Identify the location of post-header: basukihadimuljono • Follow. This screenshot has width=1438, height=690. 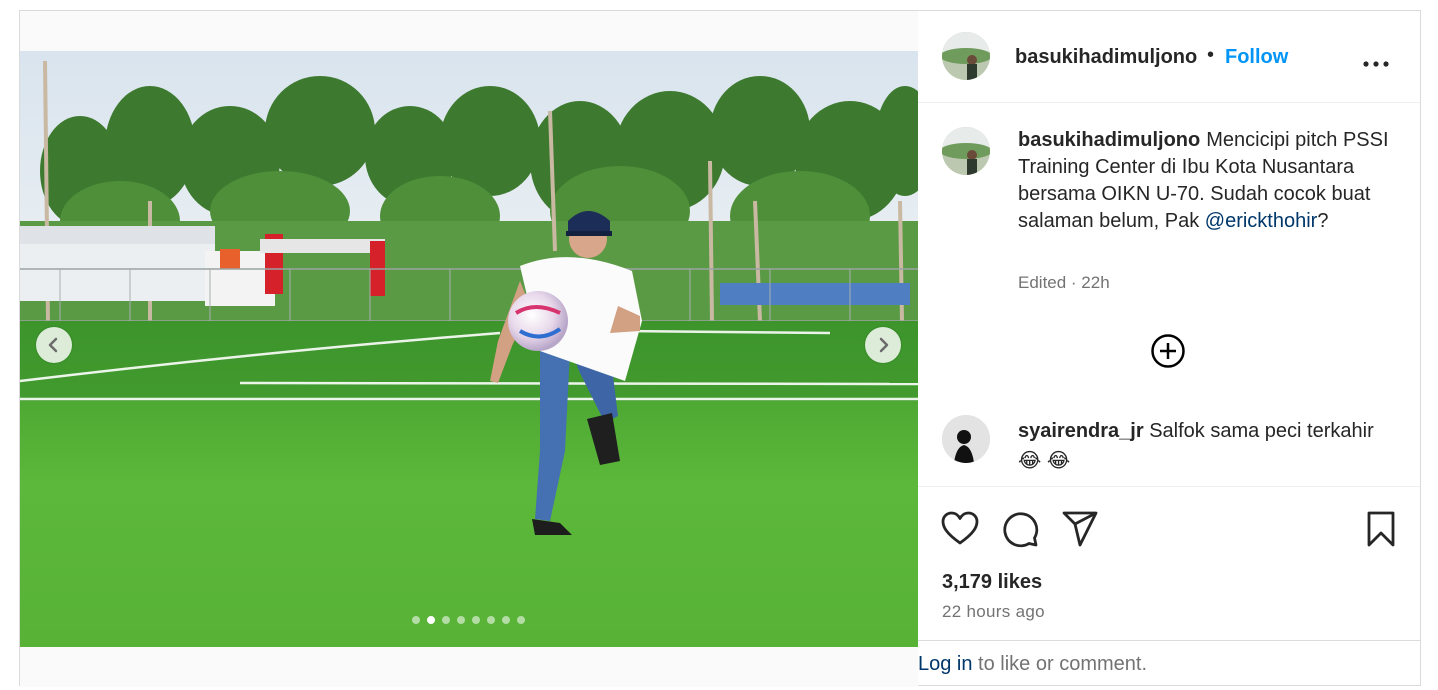
(1169, 57).